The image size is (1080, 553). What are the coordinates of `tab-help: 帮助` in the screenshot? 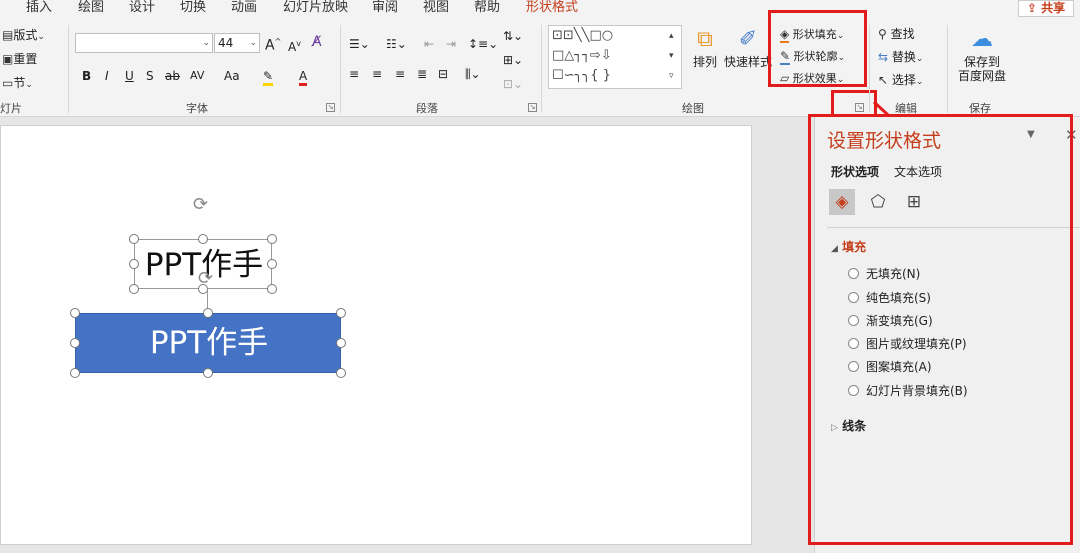 It's located at (487, 7).